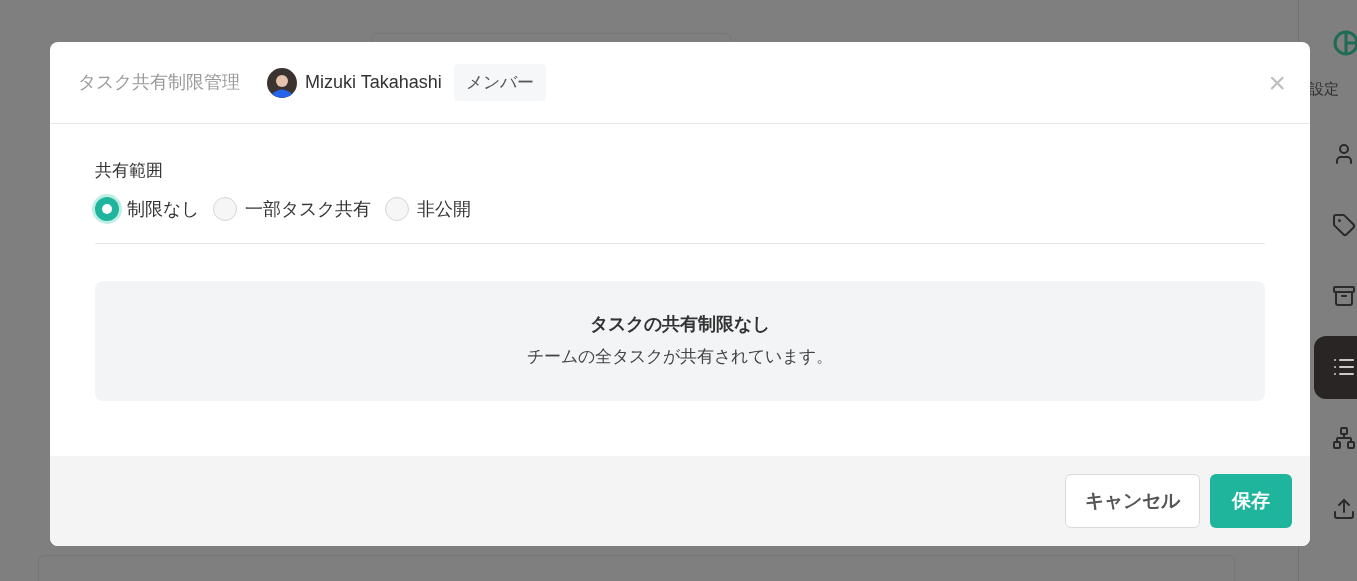 This screenshot has height=581, width=1357. I want to click on dialog-title: タスク共有制限管理, so click(159, 82).